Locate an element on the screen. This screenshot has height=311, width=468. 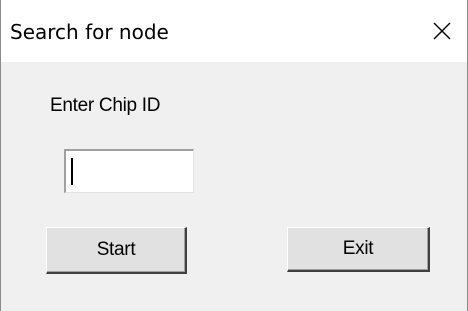
exit-button: Exit is located at coordinates (358, 249).